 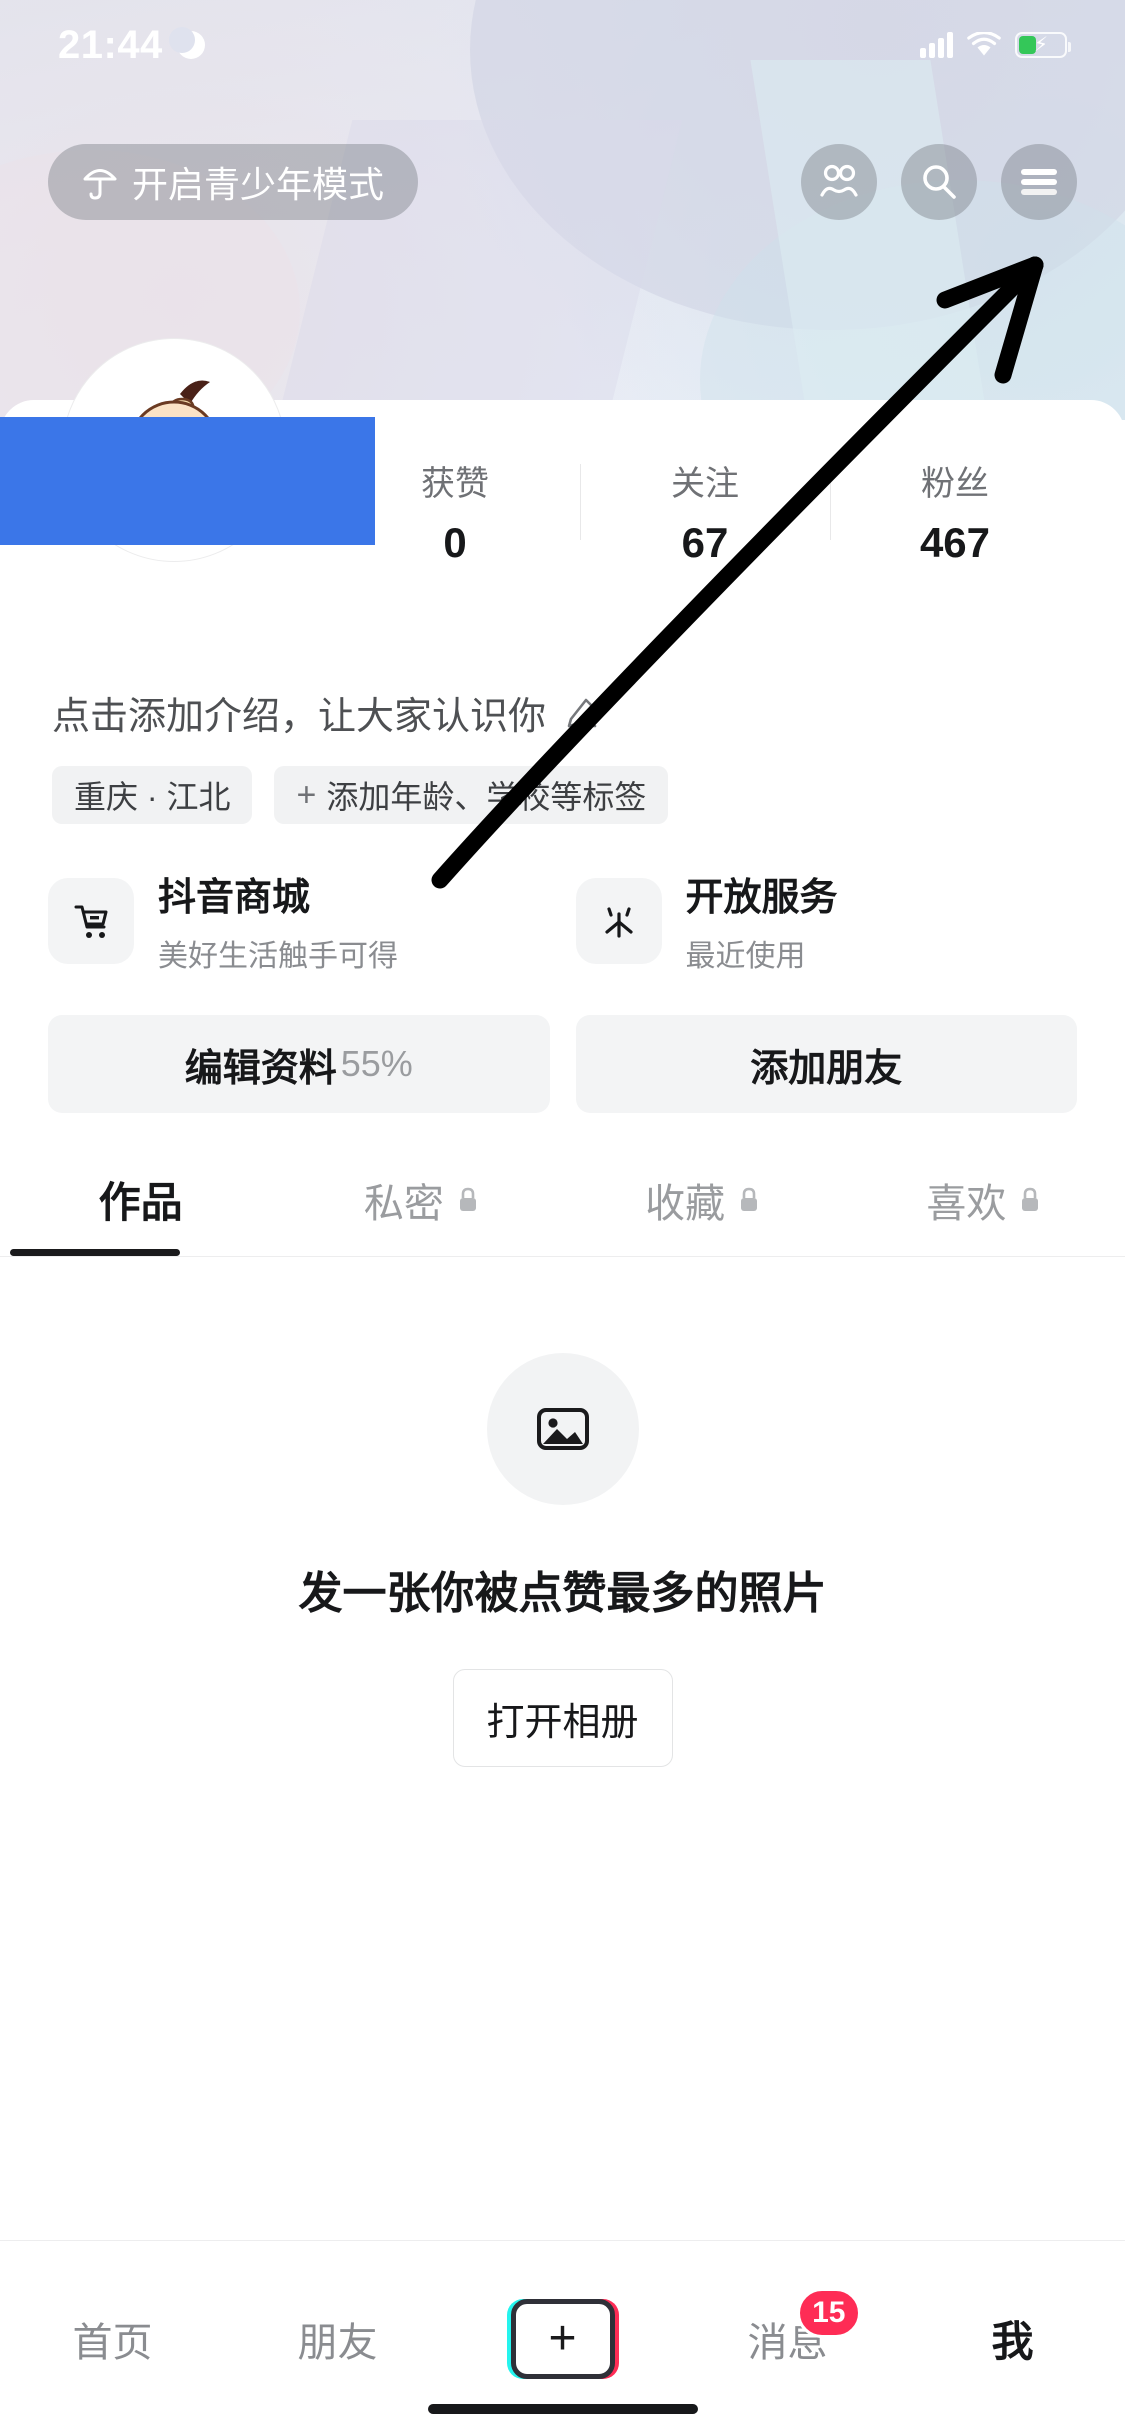 What do you see at coordinates (260, 1068) in the screenshot?
I see `edit-profile-label: 编辑资料` at bounding box center [260, 1068].